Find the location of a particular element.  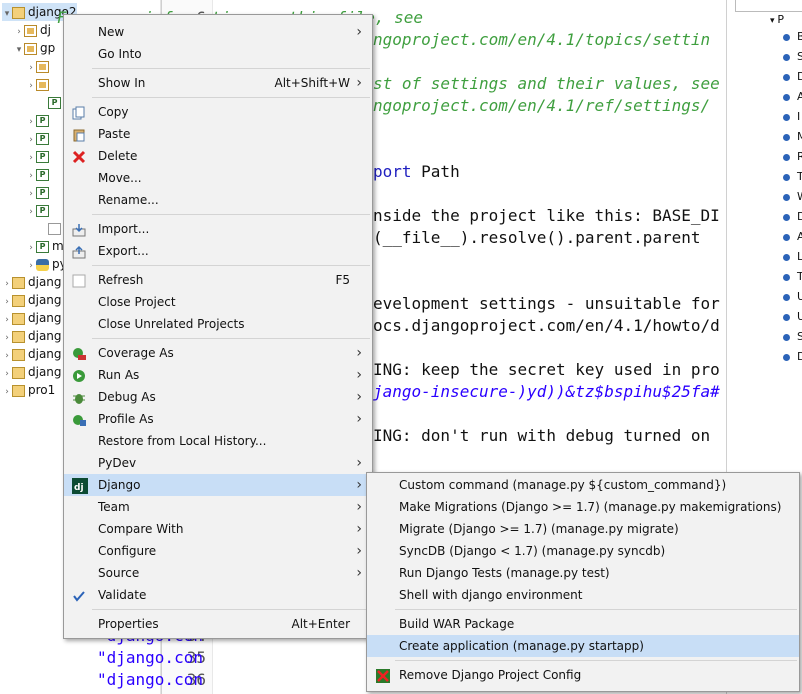

tree-item: › dj is located at coordinates (32, 30).